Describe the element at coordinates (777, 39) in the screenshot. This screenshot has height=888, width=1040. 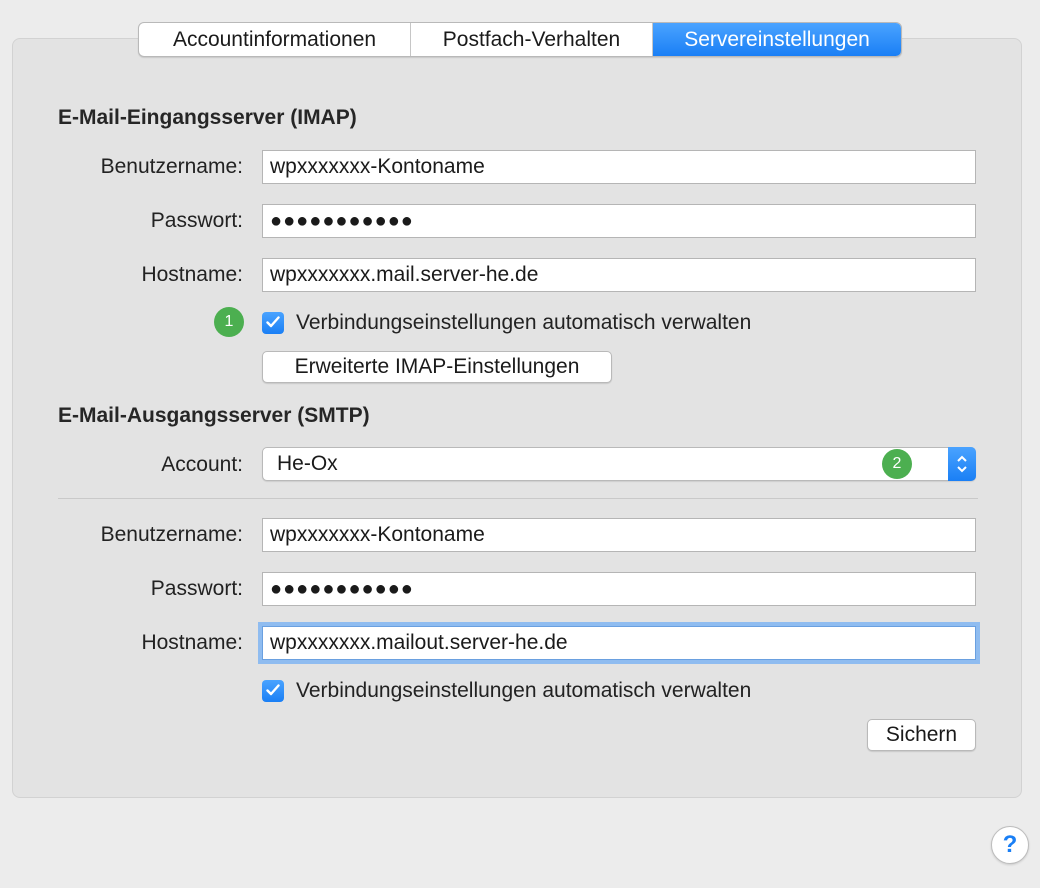
I see `tab-server-settings: Servereinstellungen` at that location.